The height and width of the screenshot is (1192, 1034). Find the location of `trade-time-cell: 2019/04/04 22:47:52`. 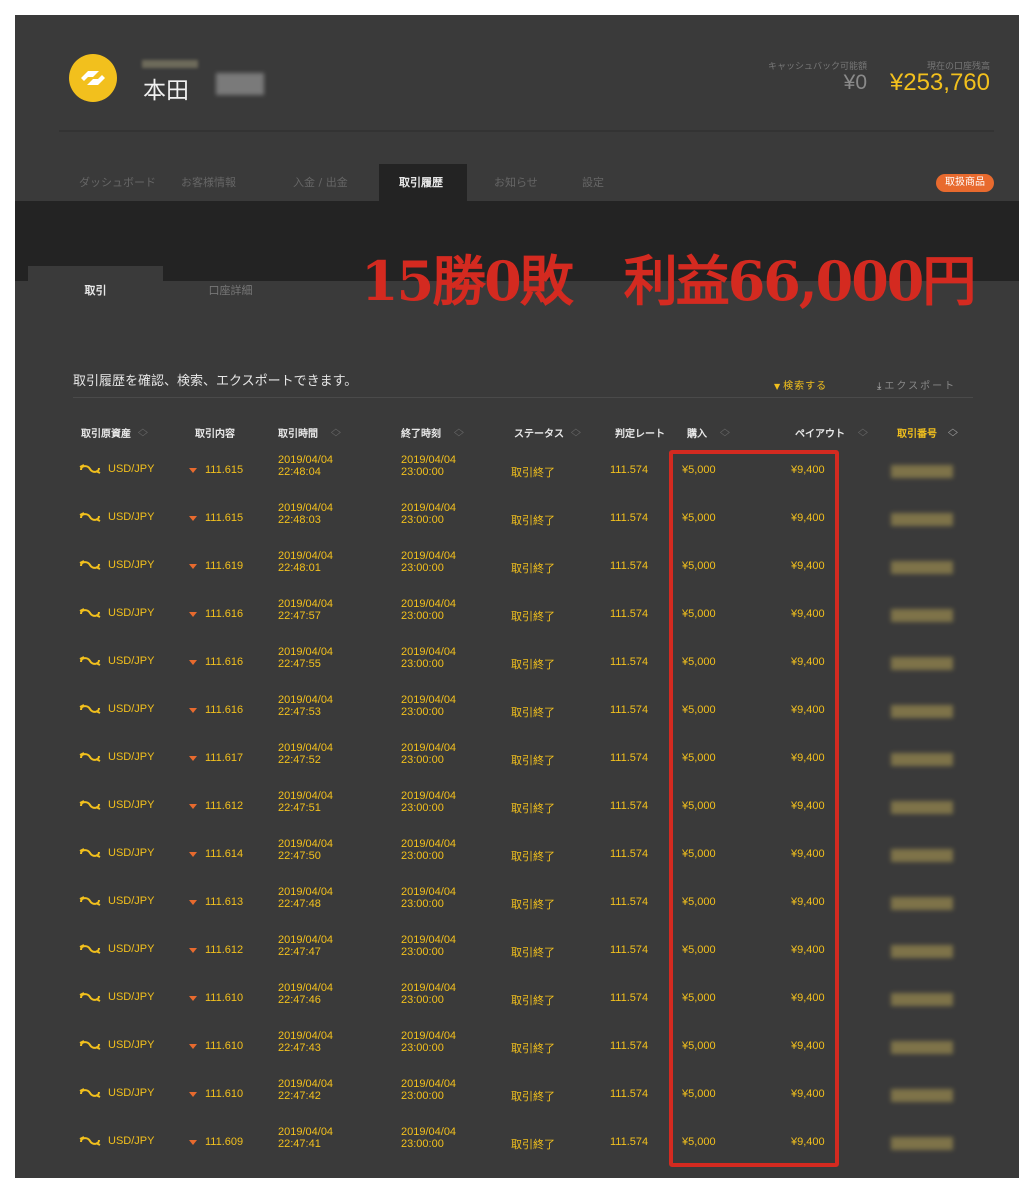

trade-time-cell: 2019/04/04 22:47:52 is located at coordinates (305, 754).